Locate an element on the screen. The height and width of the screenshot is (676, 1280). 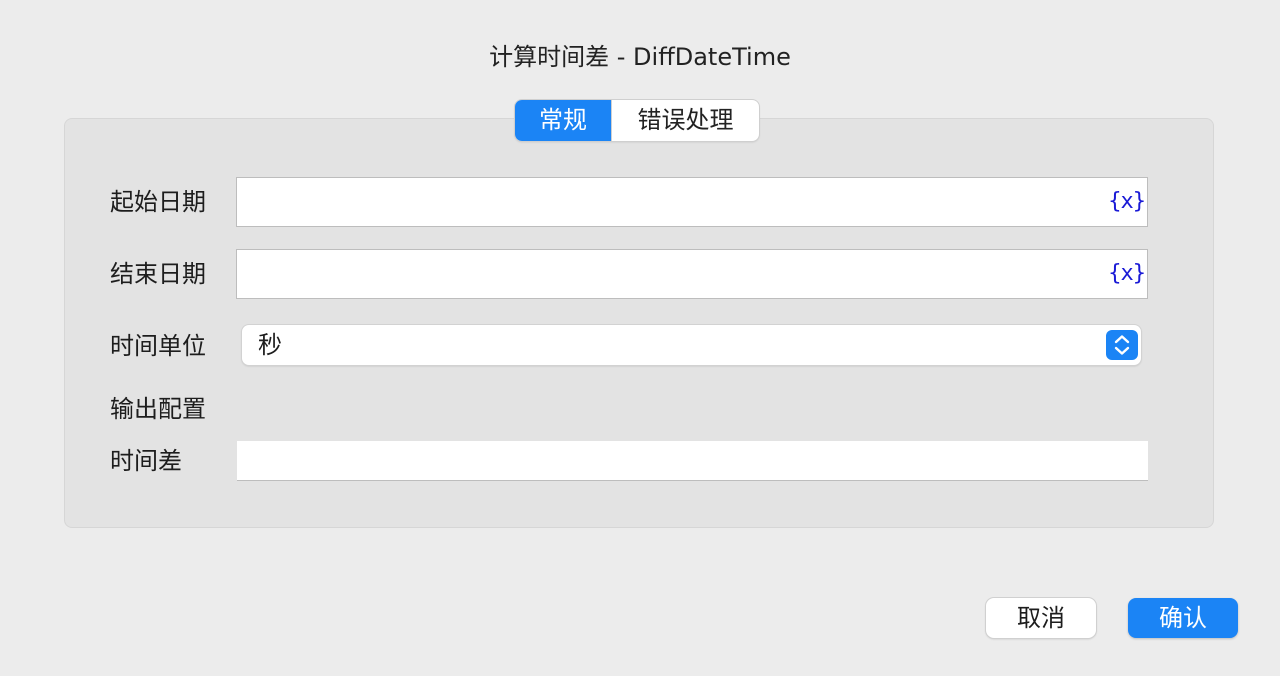
time-diff-field is located at coordinates (692, 461).